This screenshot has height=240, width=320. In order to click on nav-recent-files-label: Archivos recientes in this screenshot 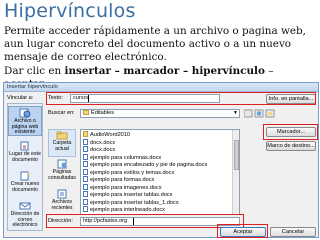, I will do `click(62, 205)`.